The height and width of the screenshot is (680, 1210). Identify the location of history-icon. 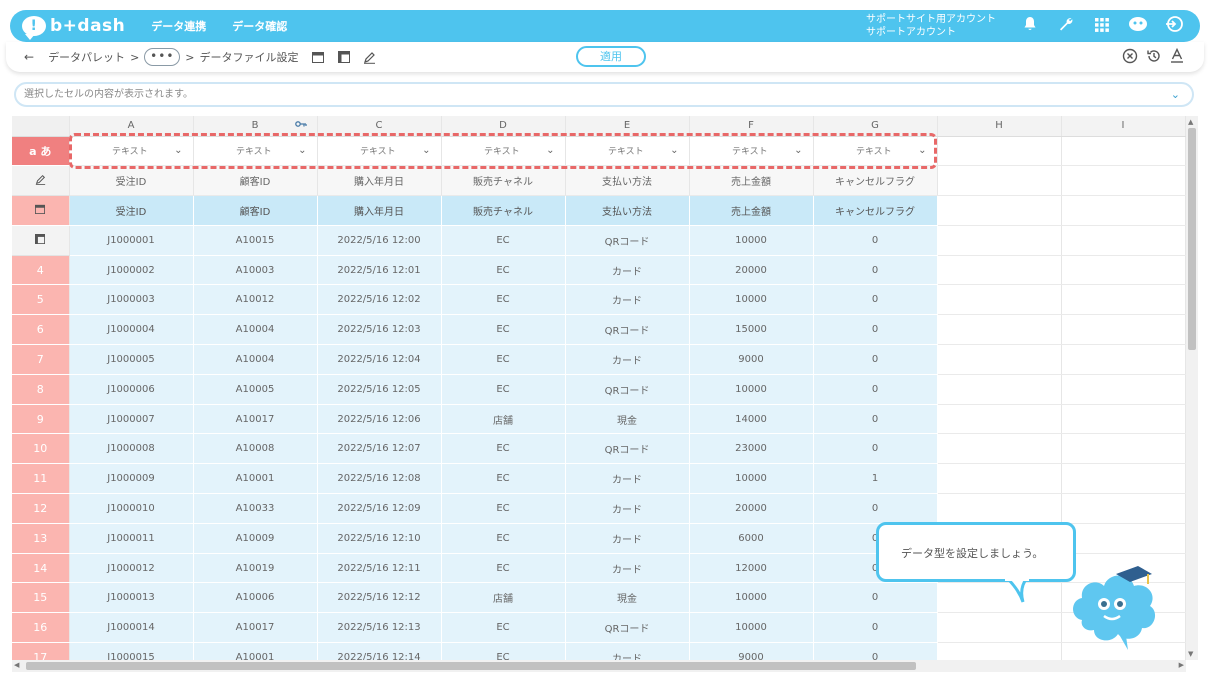
(1154, 58).